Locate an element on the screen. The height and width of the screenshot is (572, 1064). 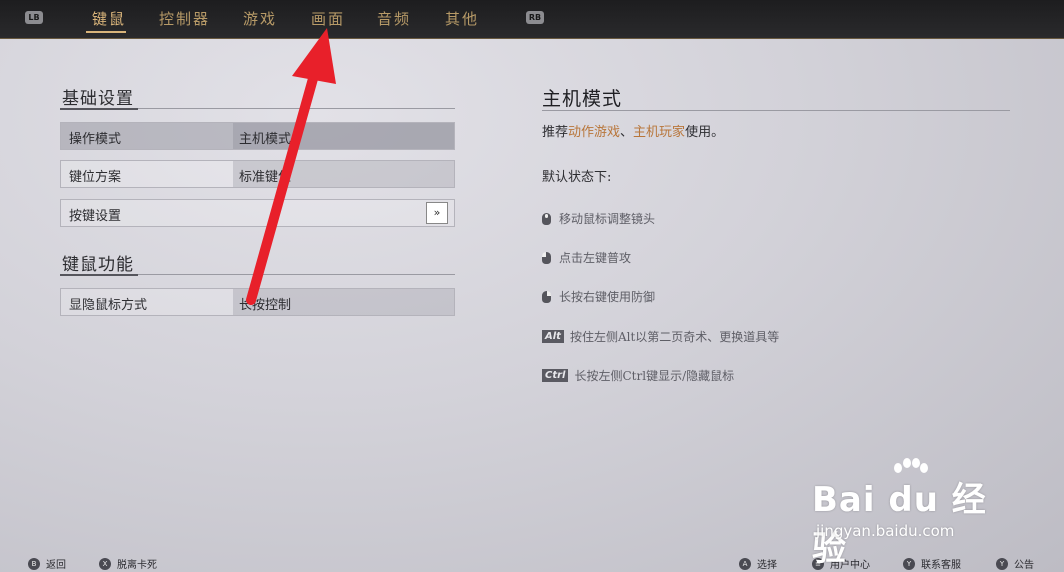
tab-graphics: 画面 is located at coordinates (328, 18).